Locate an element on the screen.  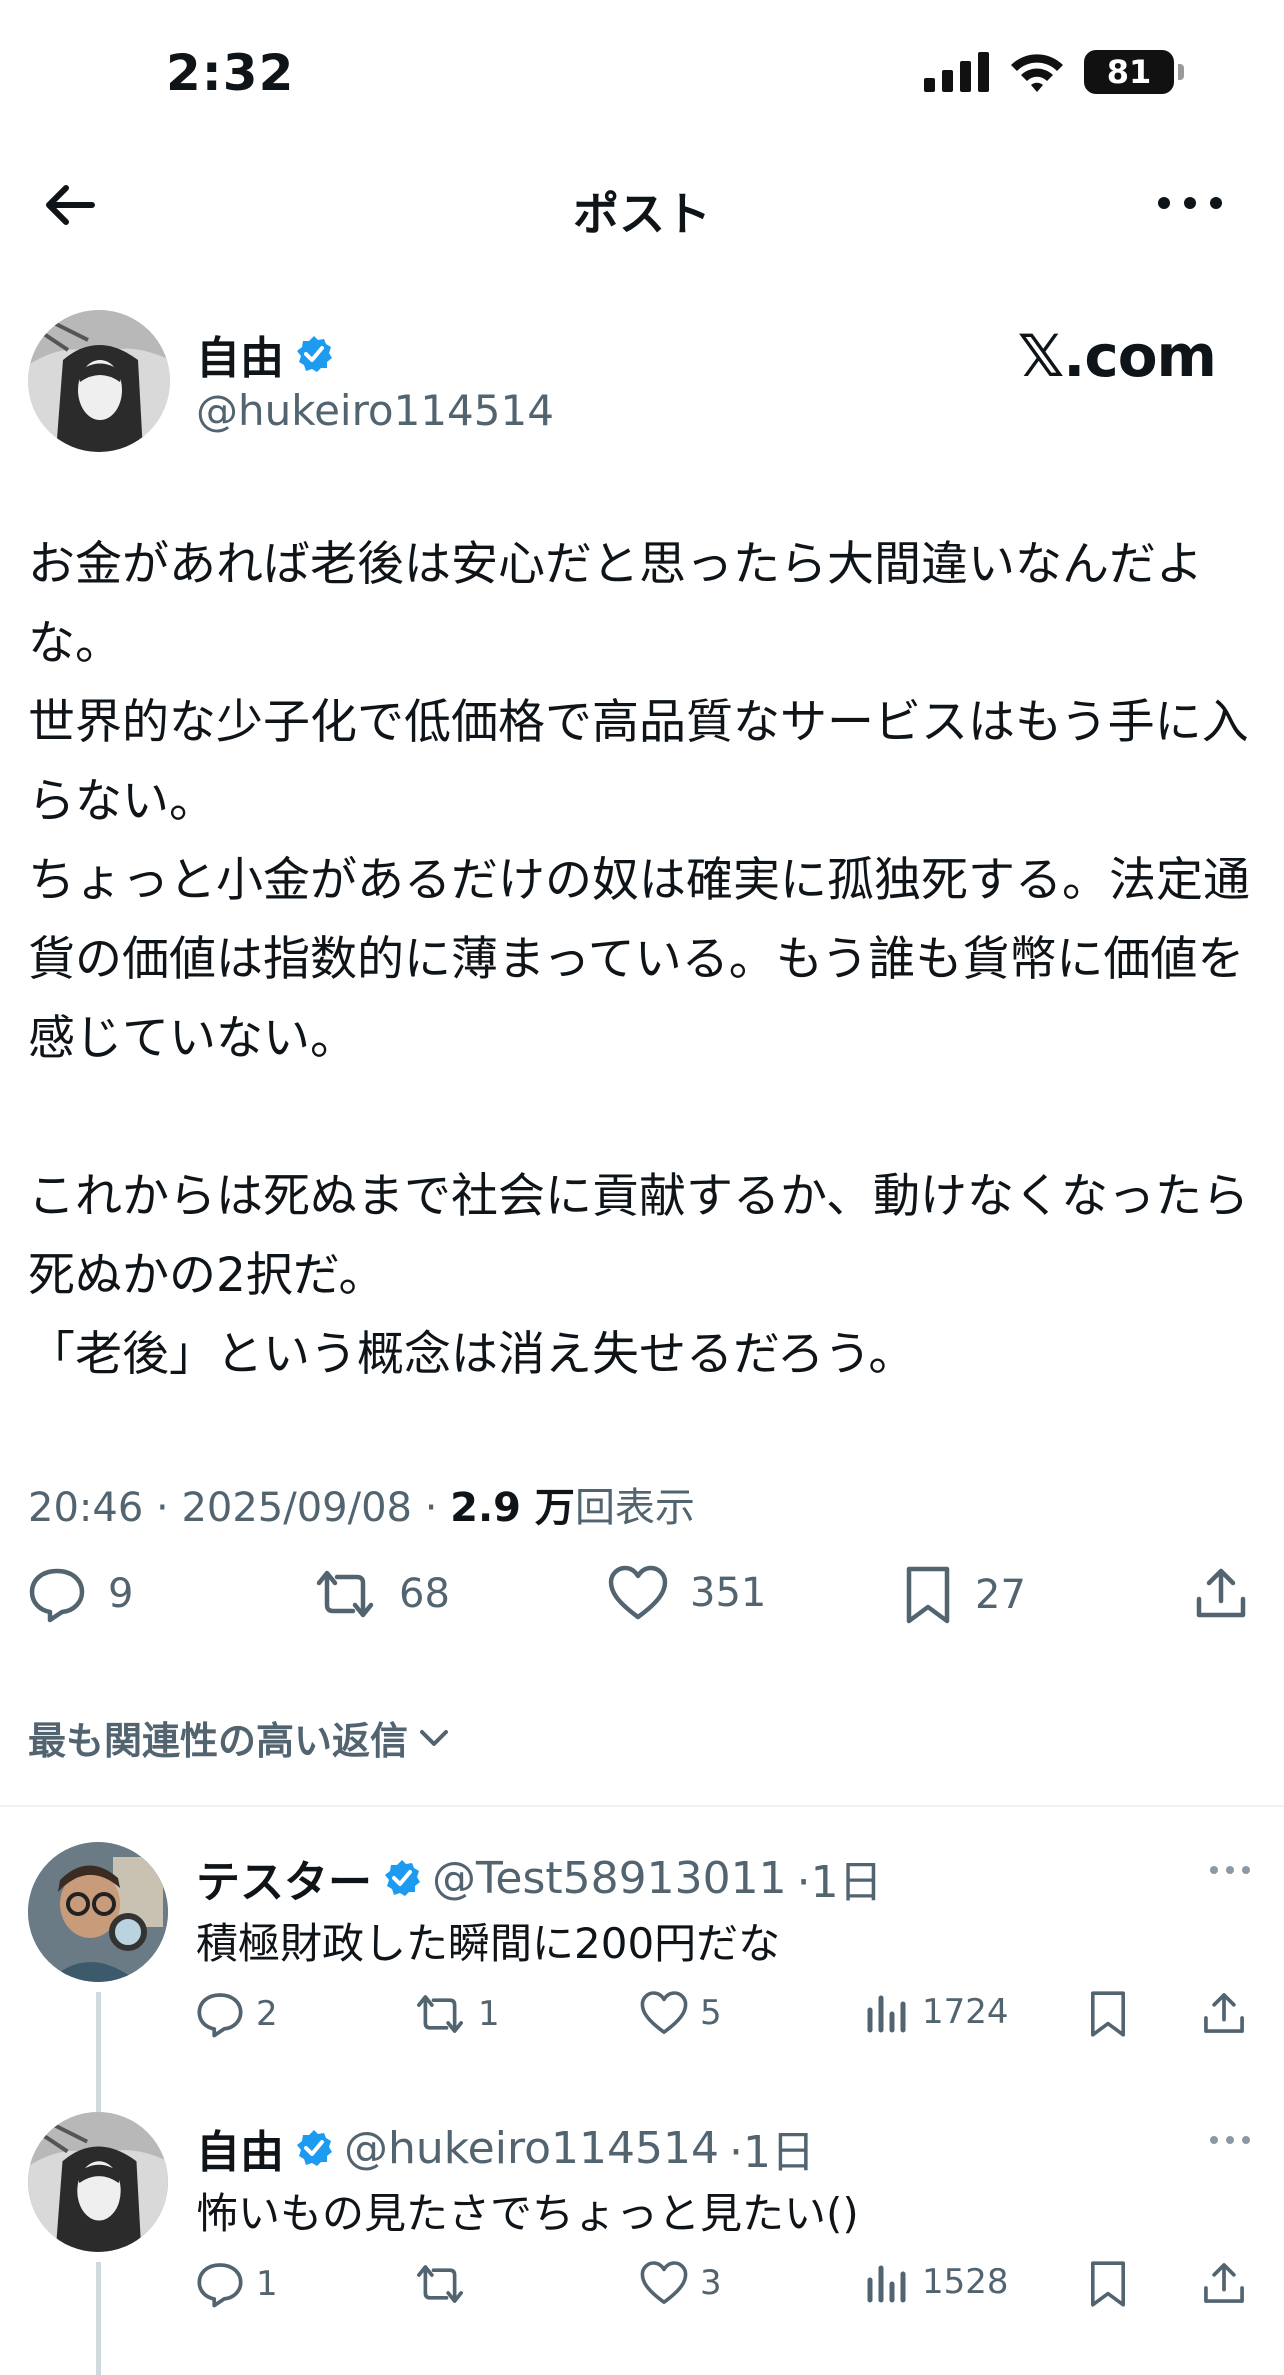
reply-button: 2 is located at coordinates (237, 2014).